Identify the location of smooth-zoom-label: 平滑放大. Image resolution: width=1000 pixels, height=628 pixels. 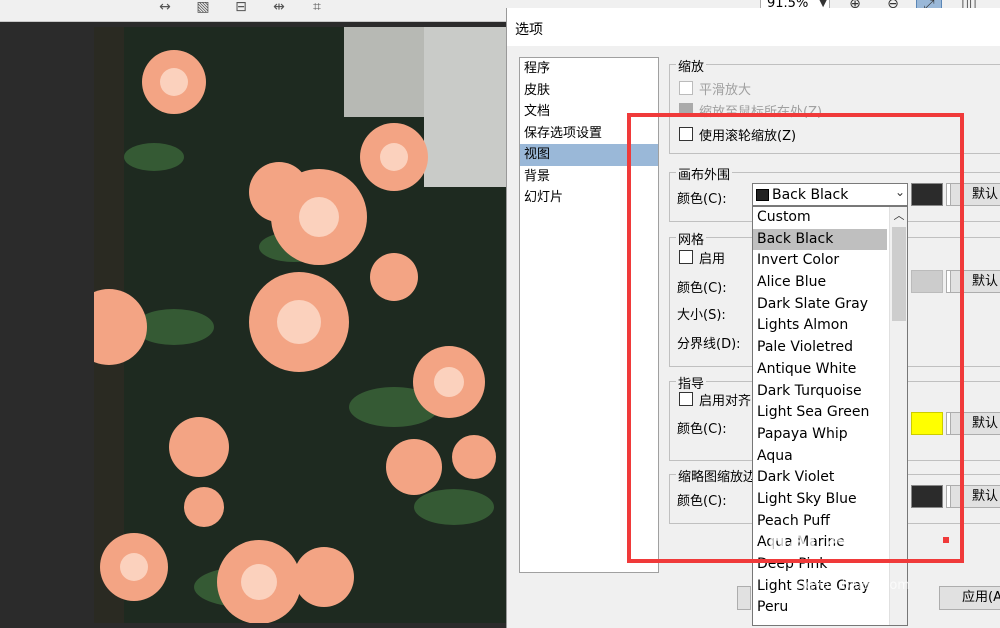
(725, 90).